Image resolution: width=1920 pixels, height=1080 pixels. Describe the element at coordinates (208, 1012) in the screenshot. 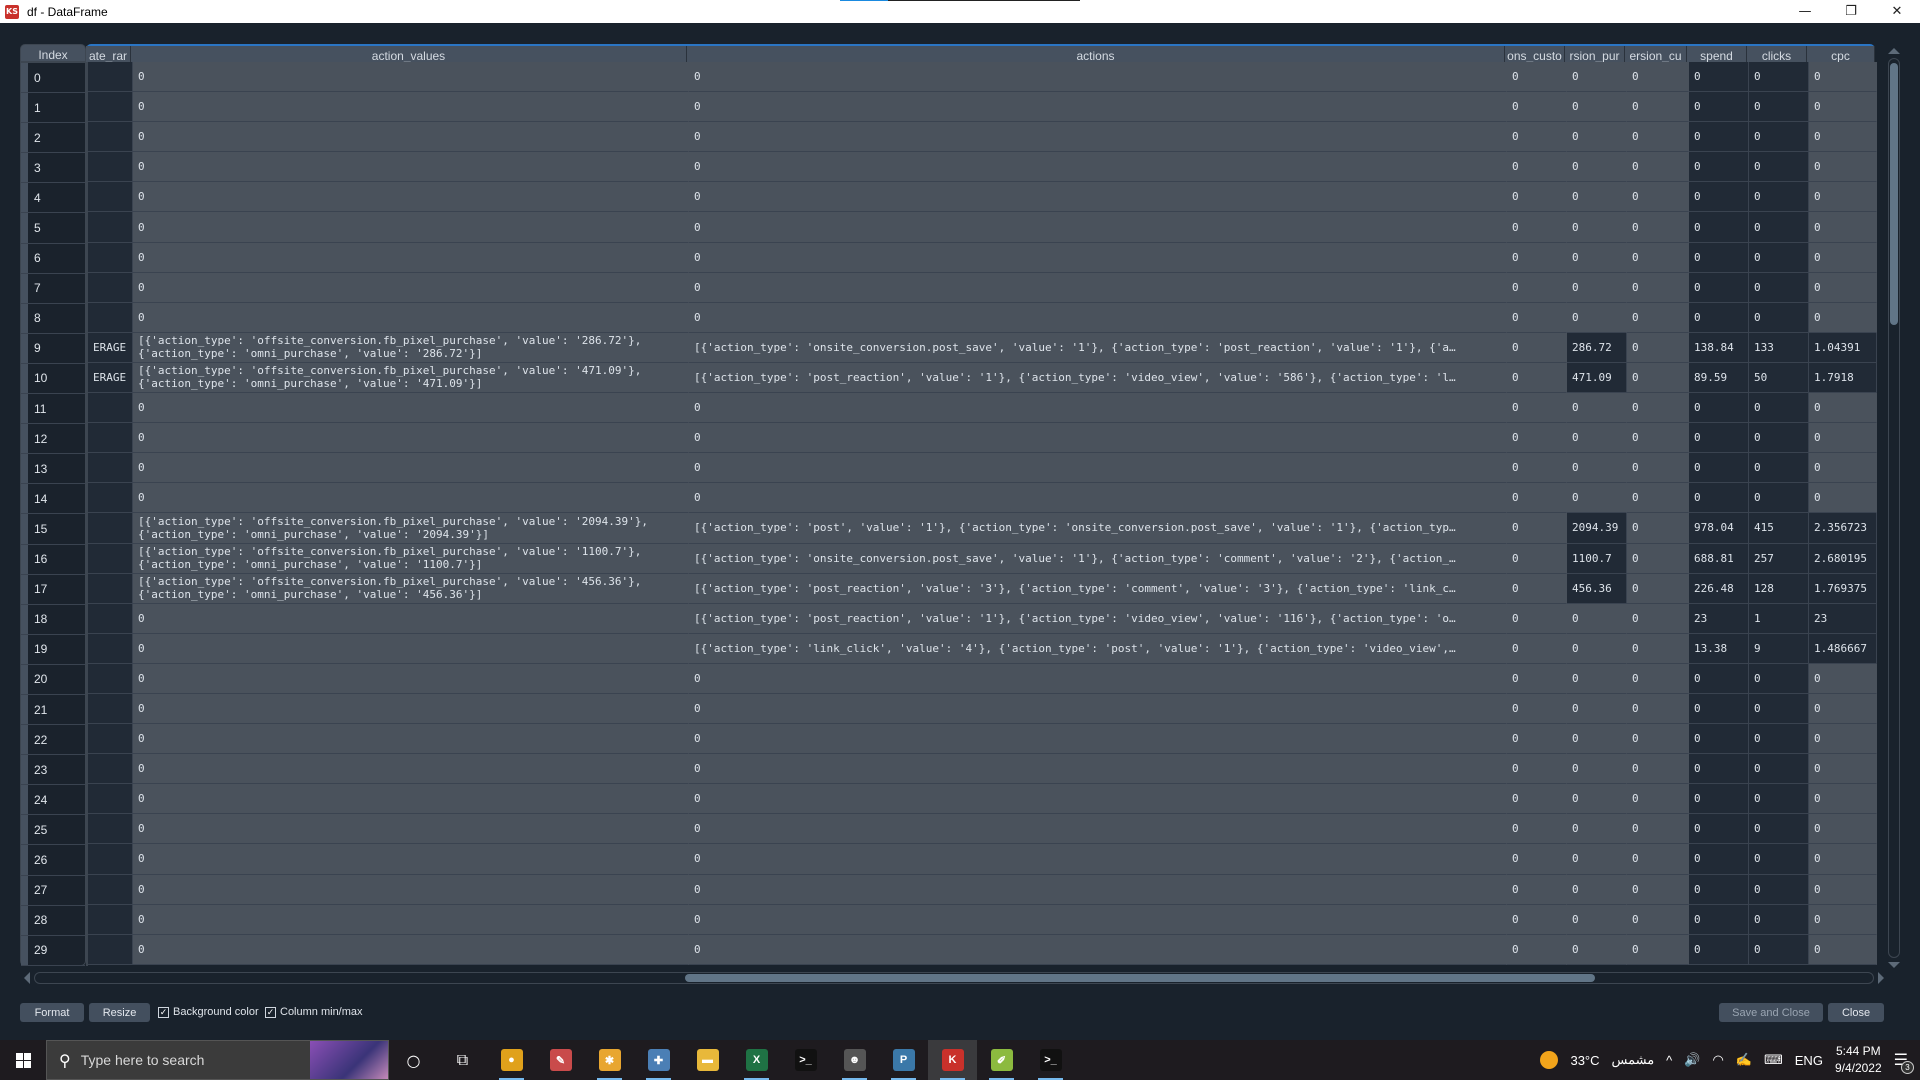

I see `background-color-checkbox: ✓ Background color` at that location.